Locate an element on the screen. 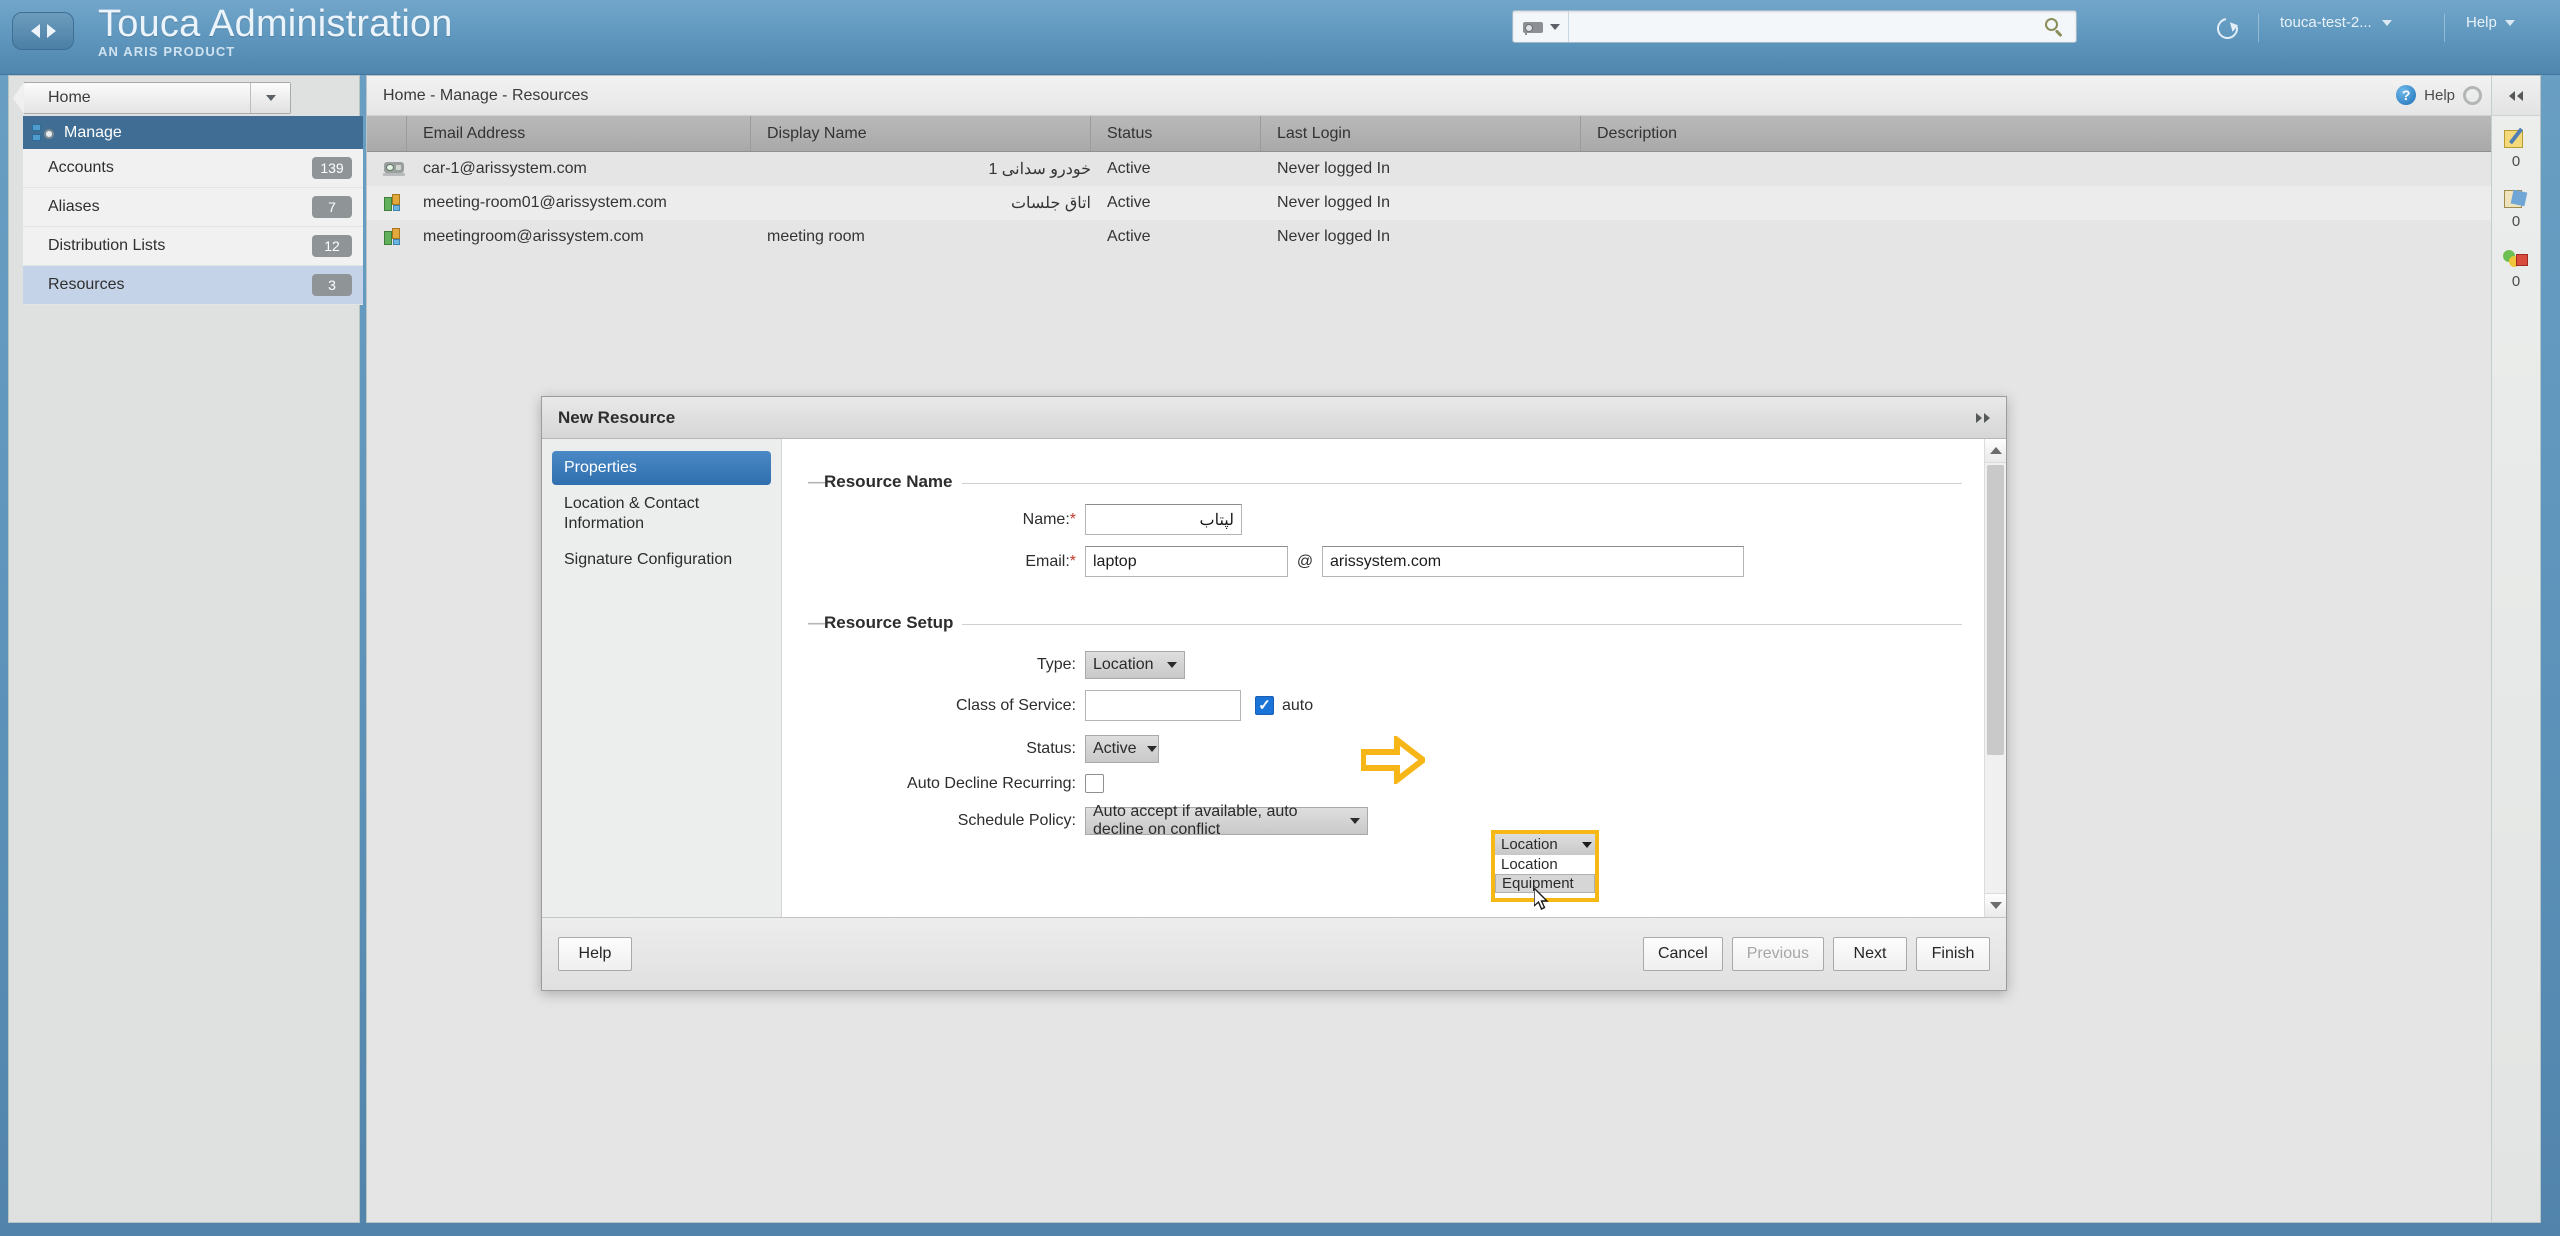 The image size is (2560, 1236). scrollbar-thumb is located at coordinates (1995, 610).